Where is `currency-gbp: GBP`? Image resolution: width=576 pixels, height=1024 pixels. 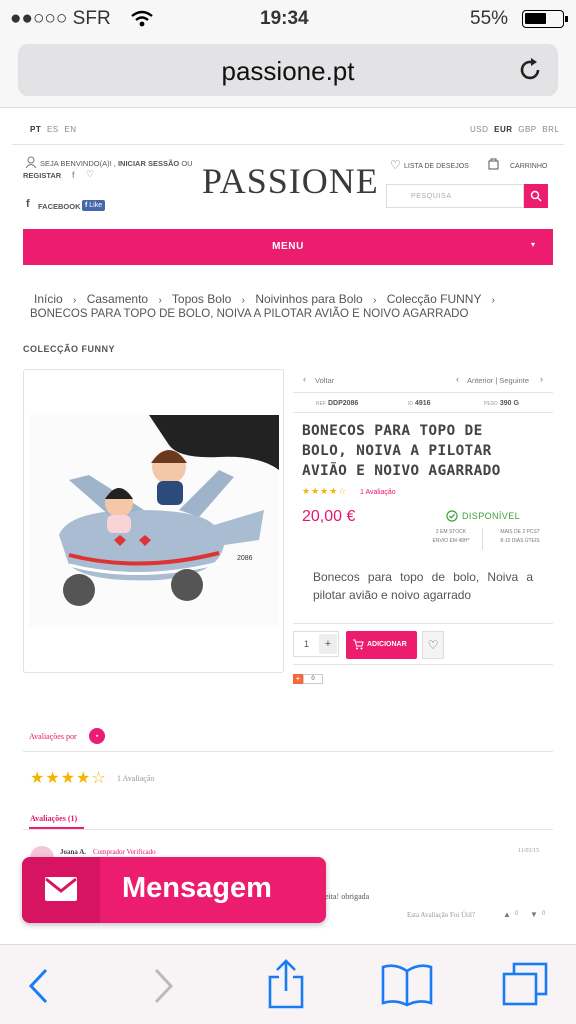
currency-gbp: GBP is located at coordinates (527, 129).